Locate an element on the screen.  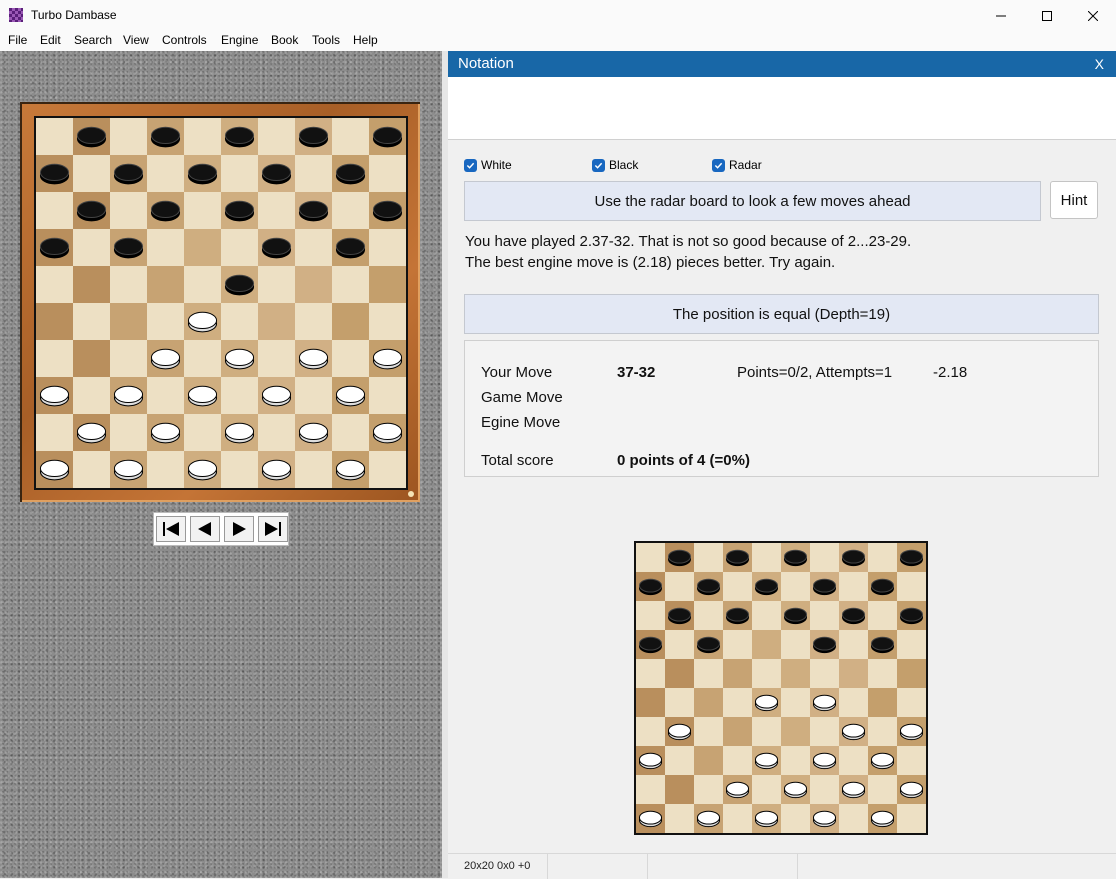
menu-file: File is located at coordinates (17, 40).